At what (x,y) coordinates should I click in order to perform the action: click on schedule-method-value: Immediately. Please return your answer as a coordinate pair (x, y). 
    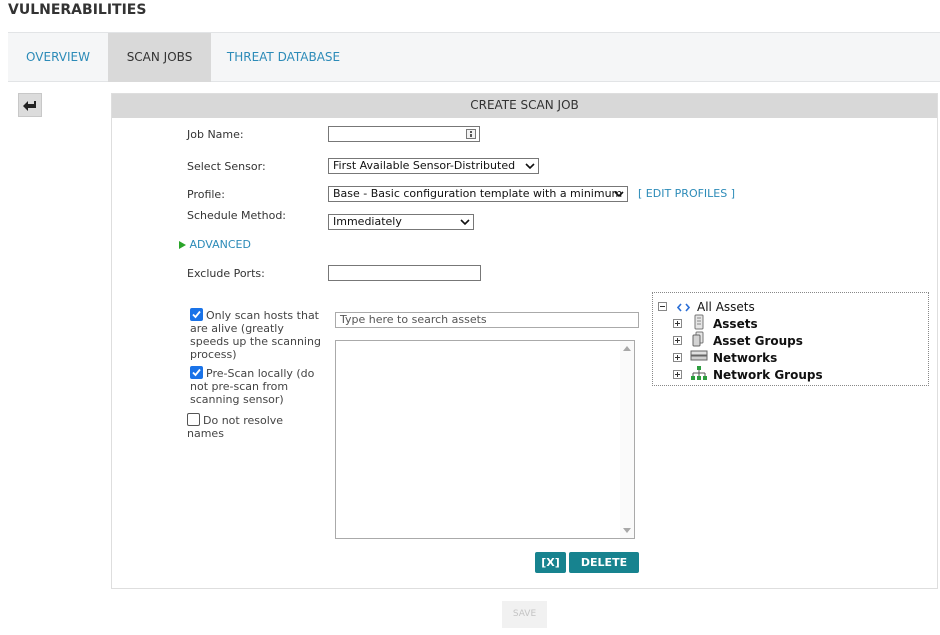
    Looking at the image, I should click on (367, 221).